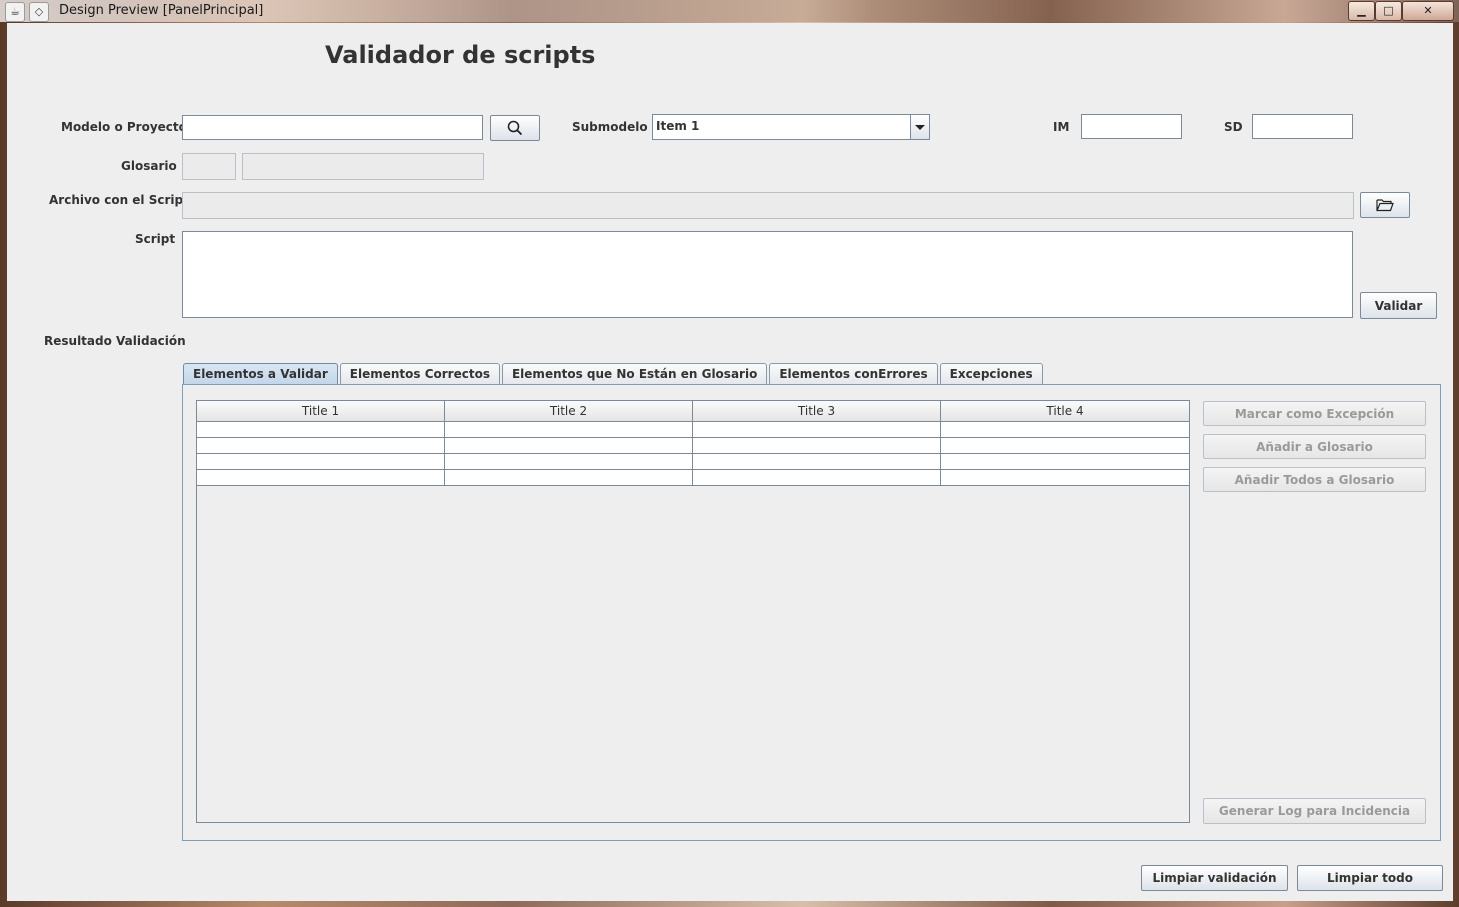  I want to click on search-icon, so click(515, 128).